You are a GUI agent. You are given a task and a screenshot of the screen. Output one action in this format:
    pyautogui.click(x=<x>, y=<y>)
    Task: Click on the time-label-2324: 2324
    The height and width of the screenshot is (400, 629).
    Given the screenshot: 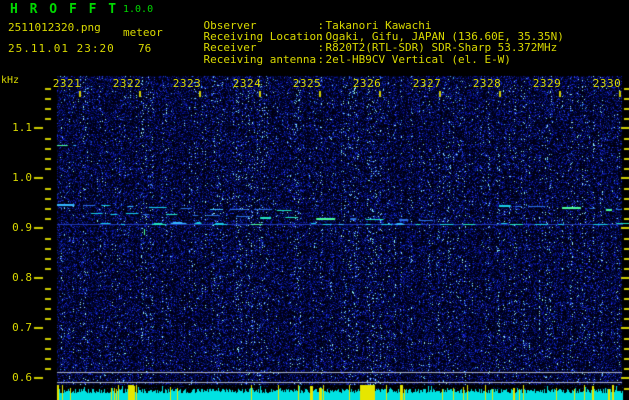 What is the action you would take?
    pyautogui.click(x=247, y=83)
    